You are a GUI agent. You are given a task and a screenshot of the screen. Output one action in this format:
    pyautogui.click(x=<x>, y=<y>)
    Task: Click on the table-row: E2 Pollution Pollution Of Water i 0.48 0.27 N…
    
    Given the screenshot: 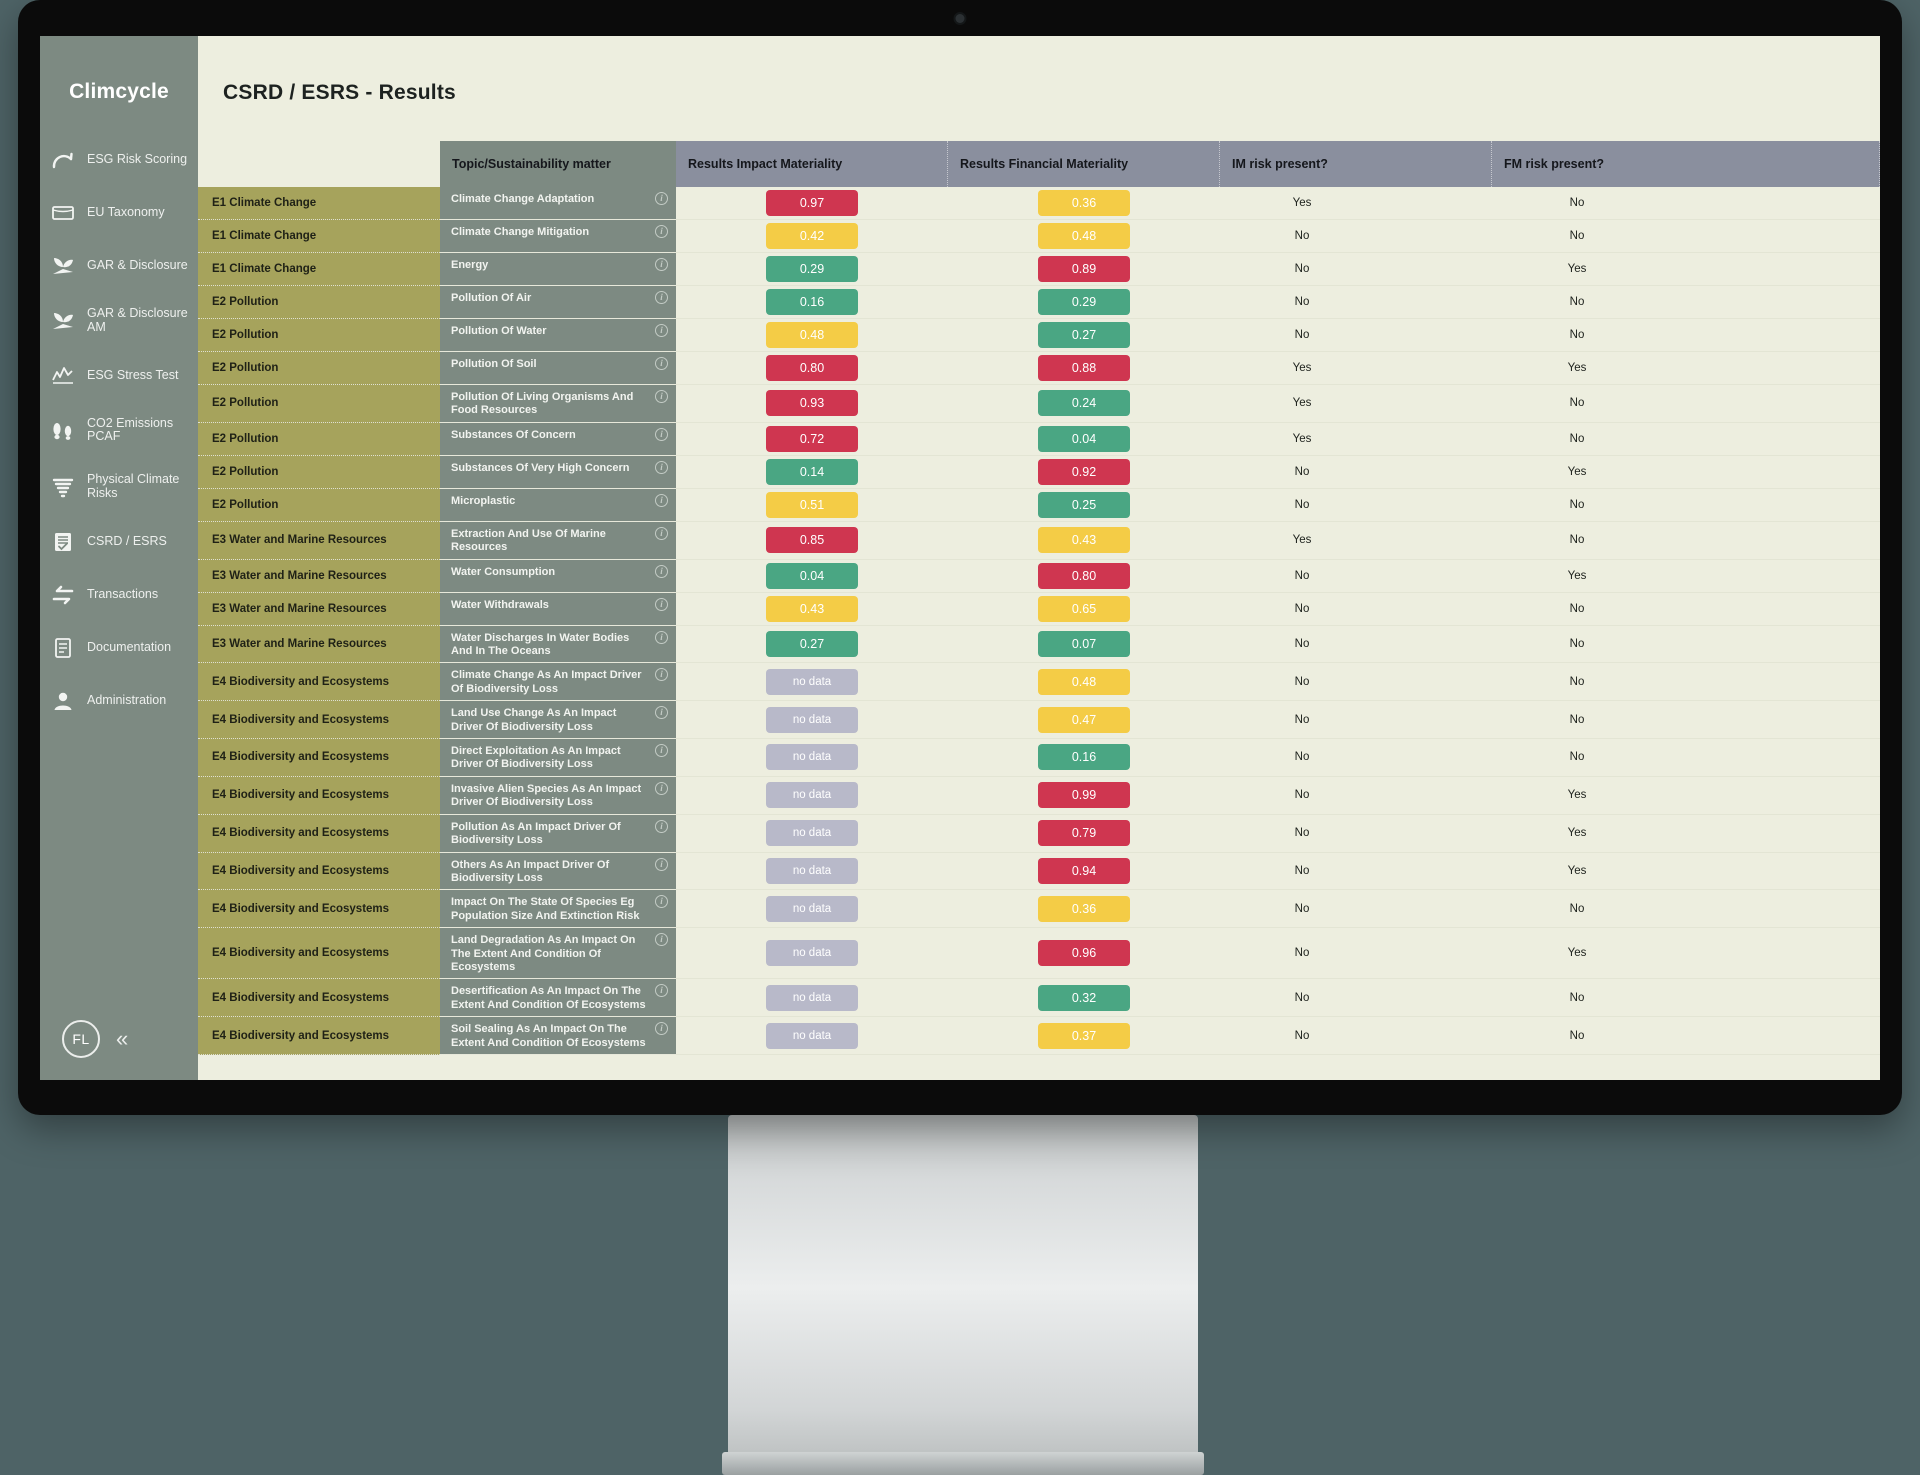 What is the action you would take?
    pyautogui.click(x=1039, y=335)
    